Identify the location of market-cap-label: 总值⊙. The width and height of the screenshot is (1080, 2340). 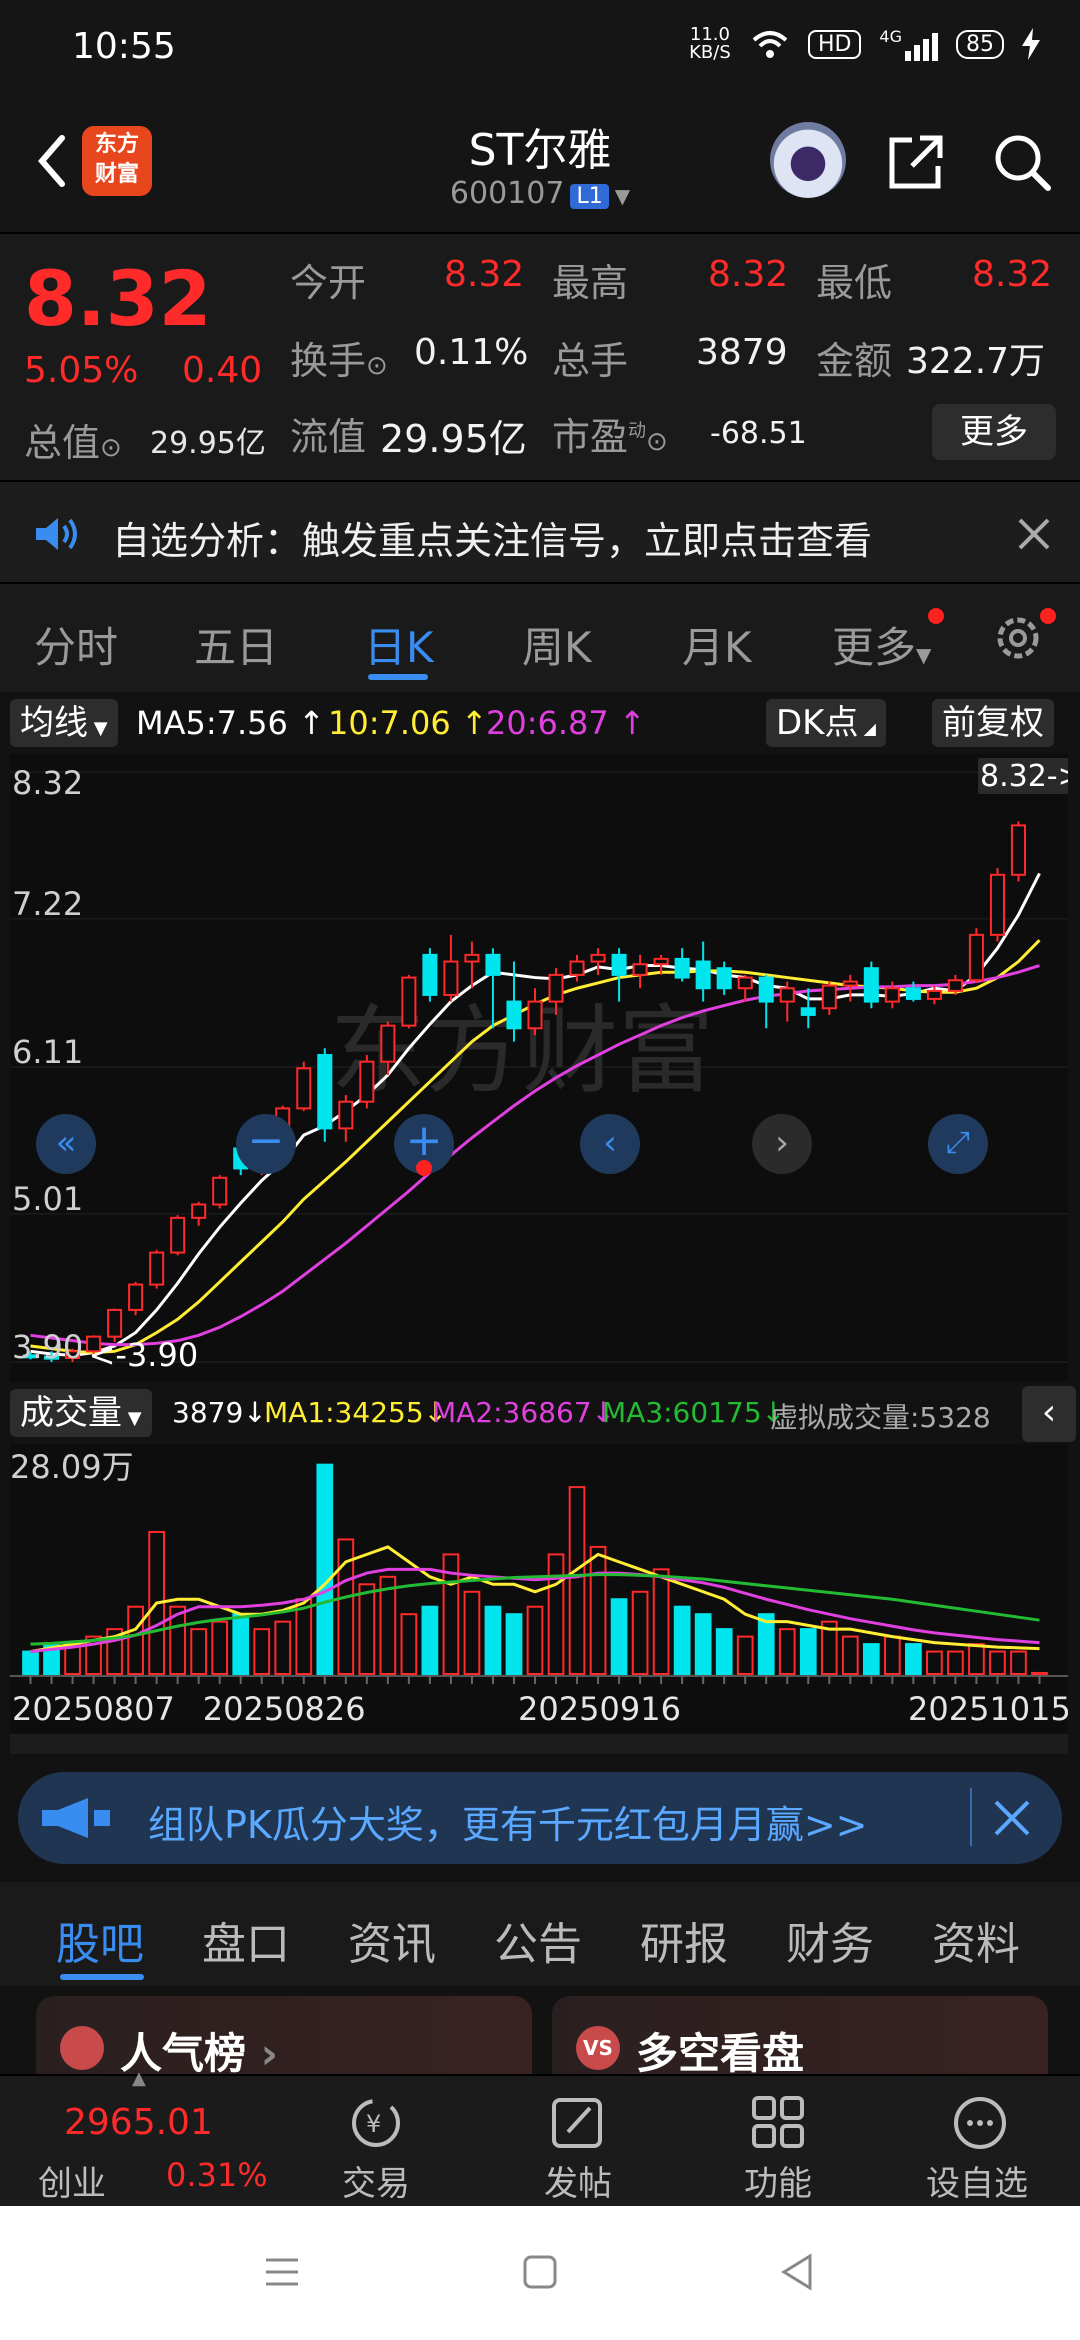
(73, 439).